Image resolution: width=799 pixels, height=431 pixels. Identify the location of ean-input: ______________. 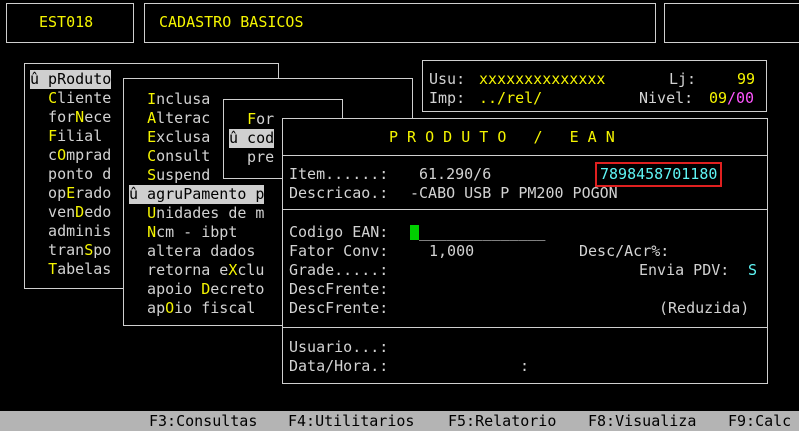
(482, 232).